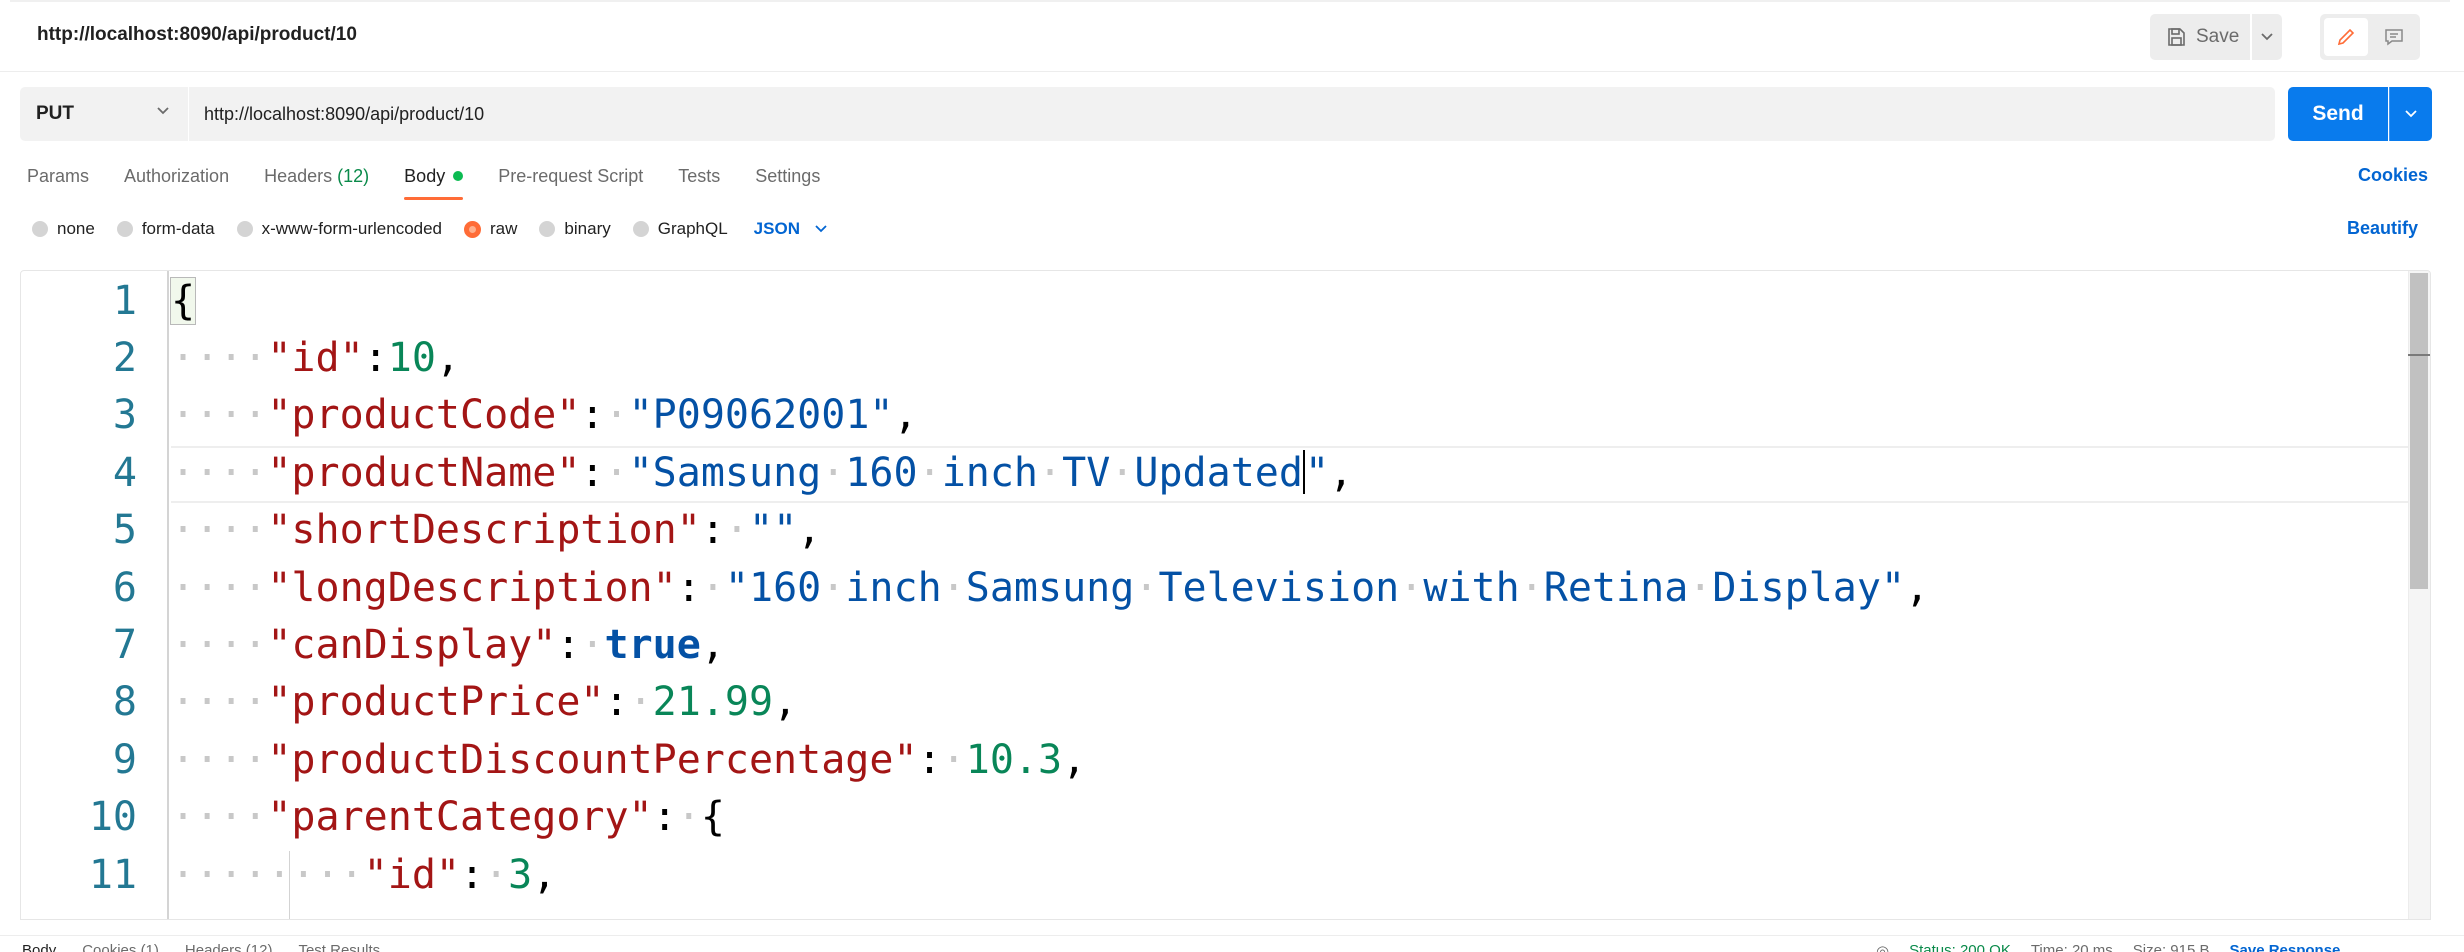 The width and height of the screenshot is (2464, 952). I want to click on tab-body: Body, so click(434, 180).